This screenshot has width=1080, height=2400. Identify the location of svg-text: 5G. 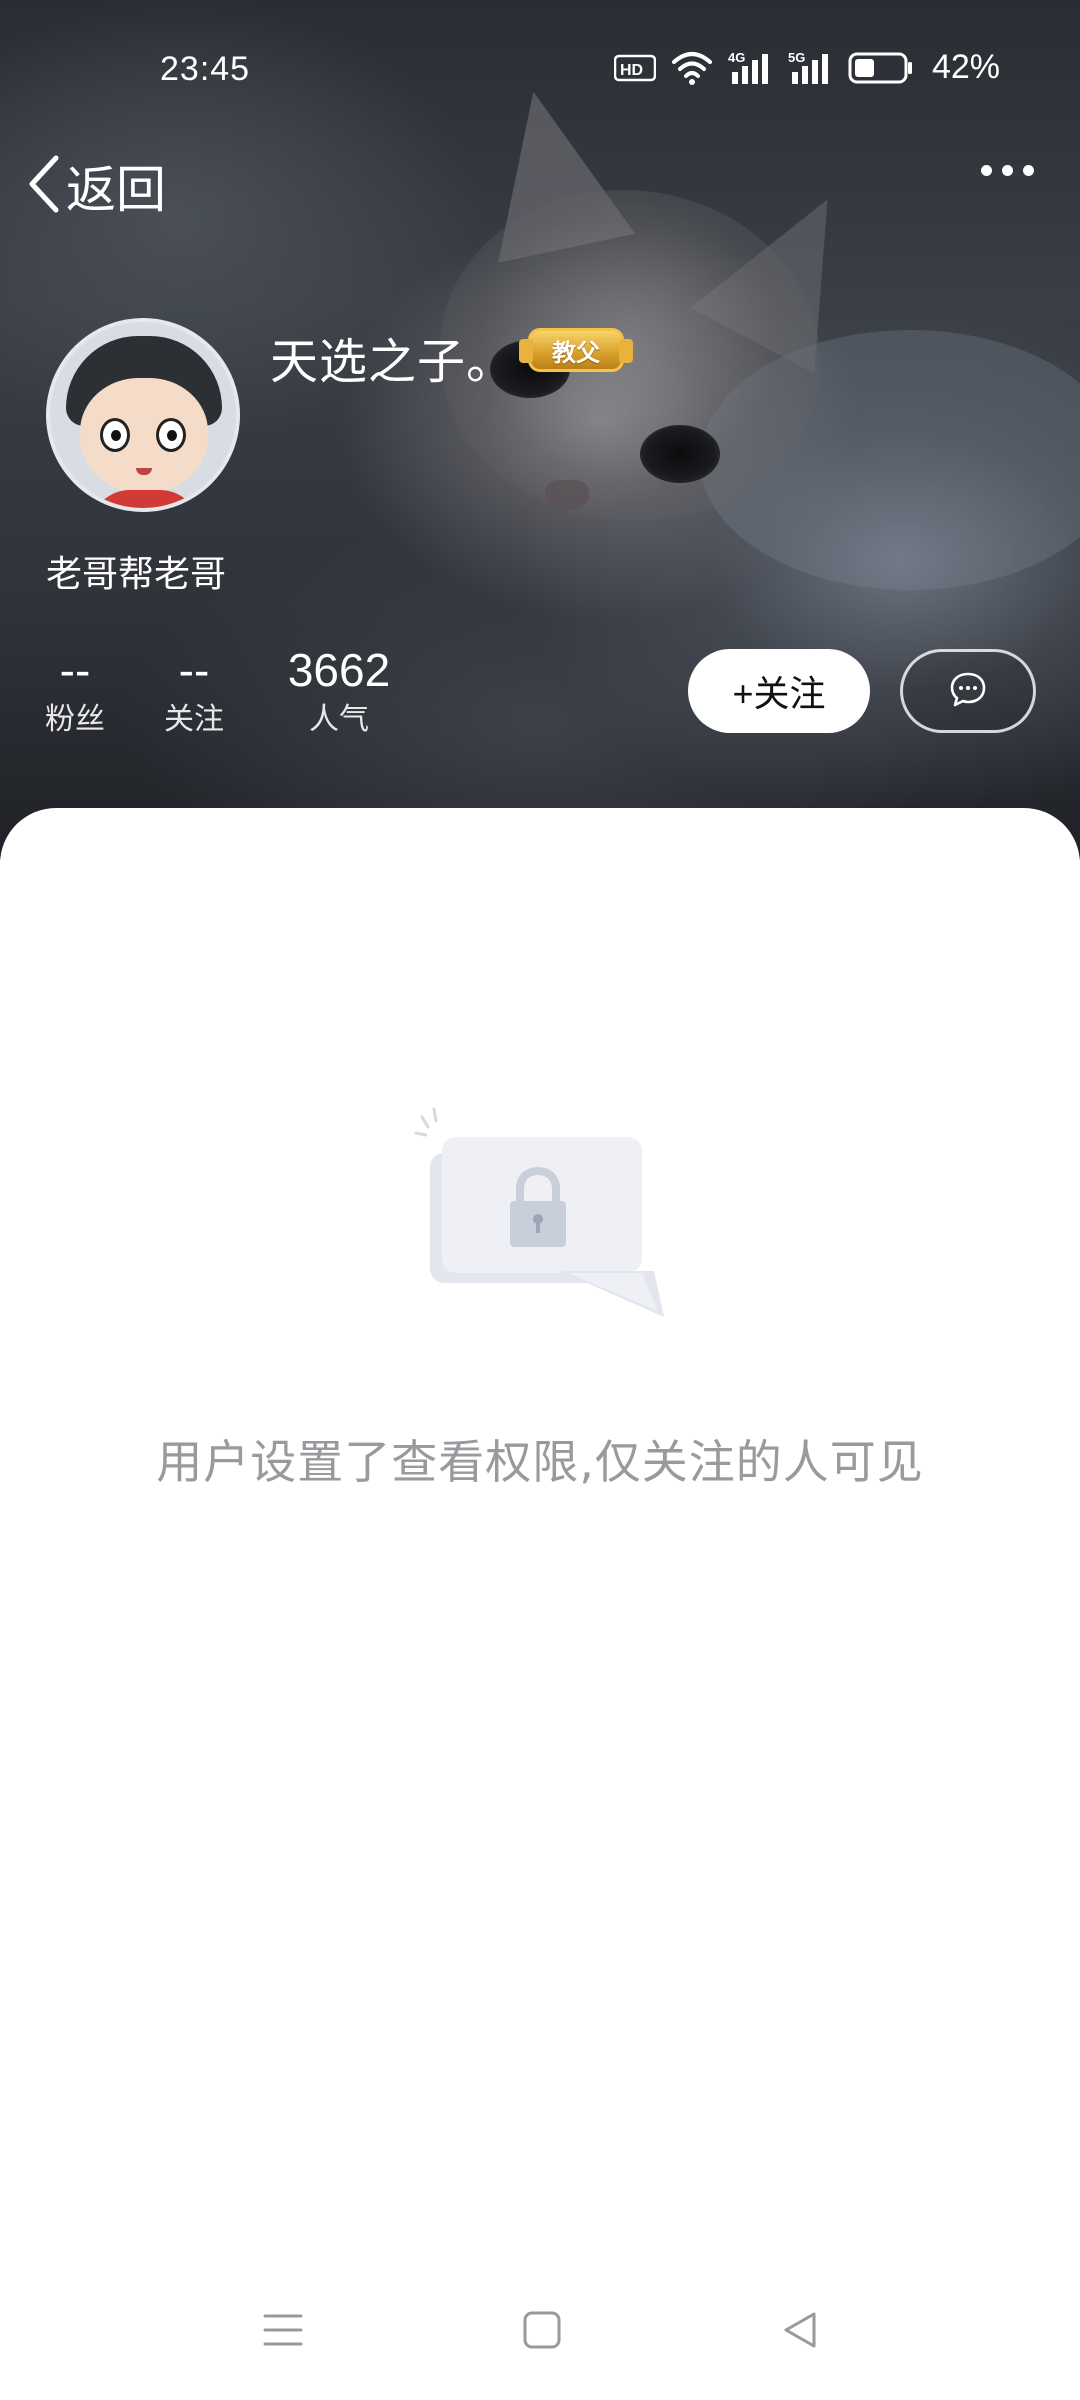
(796, 57).